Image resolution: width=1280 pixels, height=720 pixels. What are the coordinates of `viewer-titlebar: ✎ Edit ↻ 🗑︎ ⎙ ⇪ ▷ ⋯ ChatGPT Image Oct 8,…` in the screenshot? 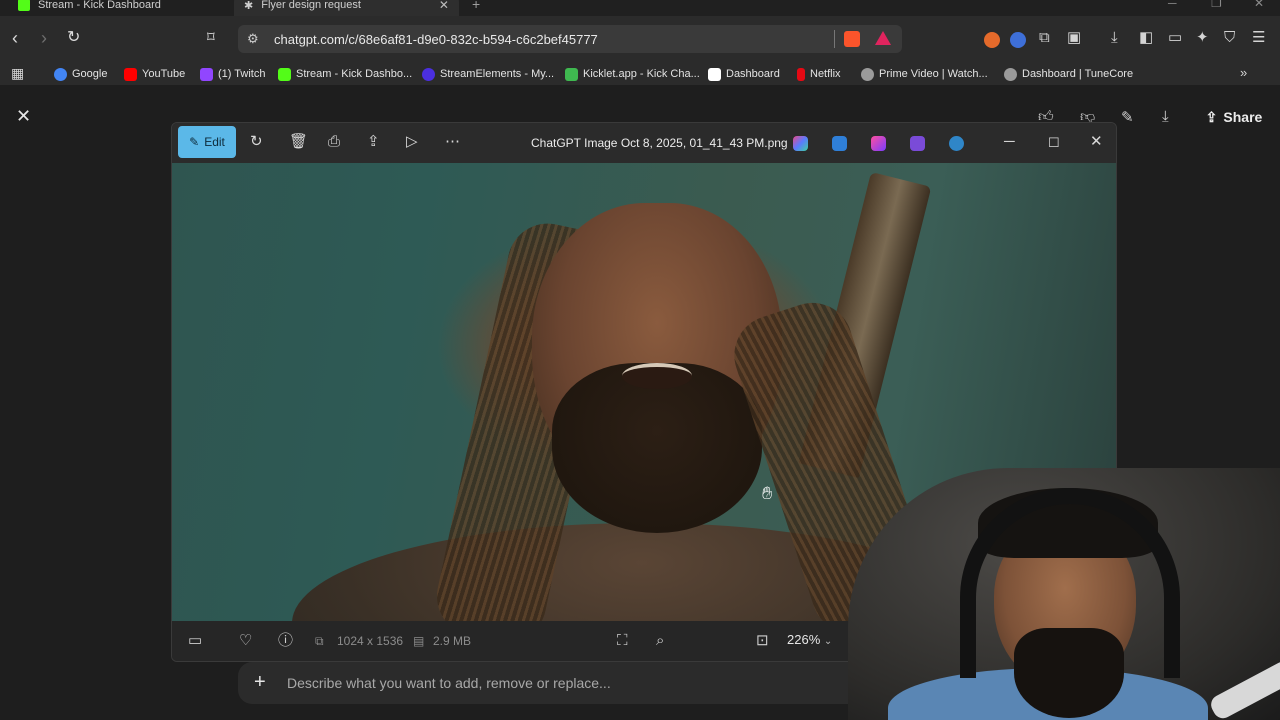 It's located at (644, 143).